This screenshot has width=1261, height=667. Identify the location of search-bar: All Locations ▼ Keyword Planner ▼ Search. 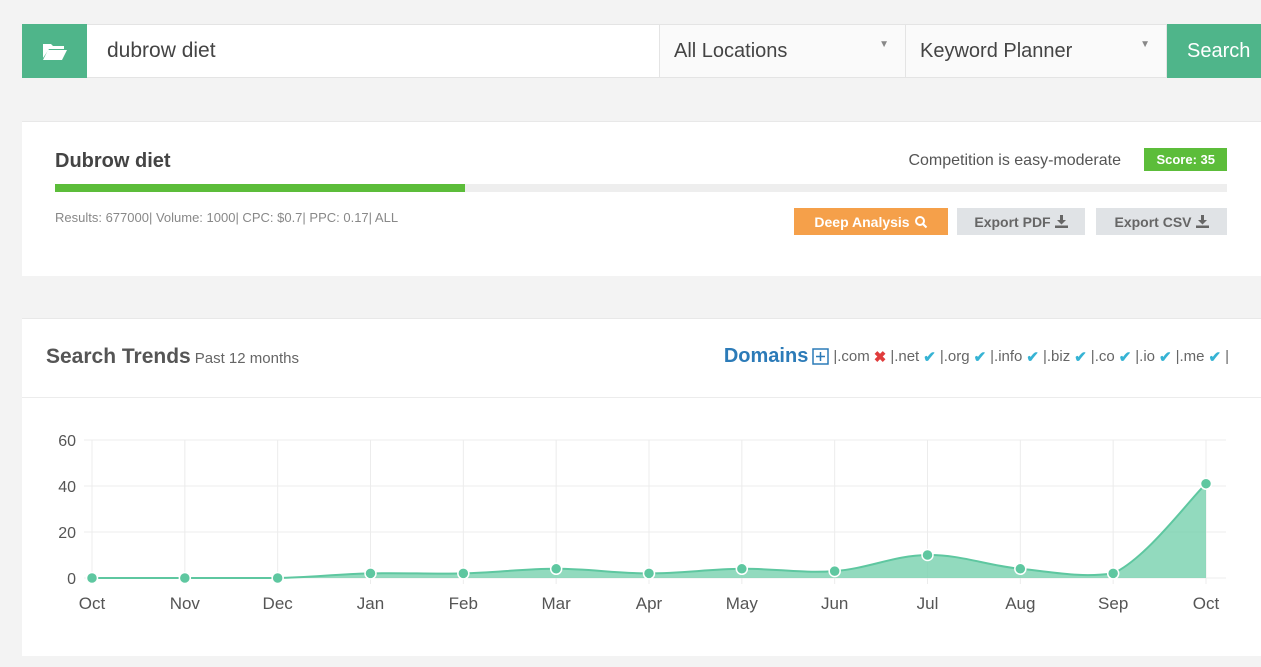
(641, 51).